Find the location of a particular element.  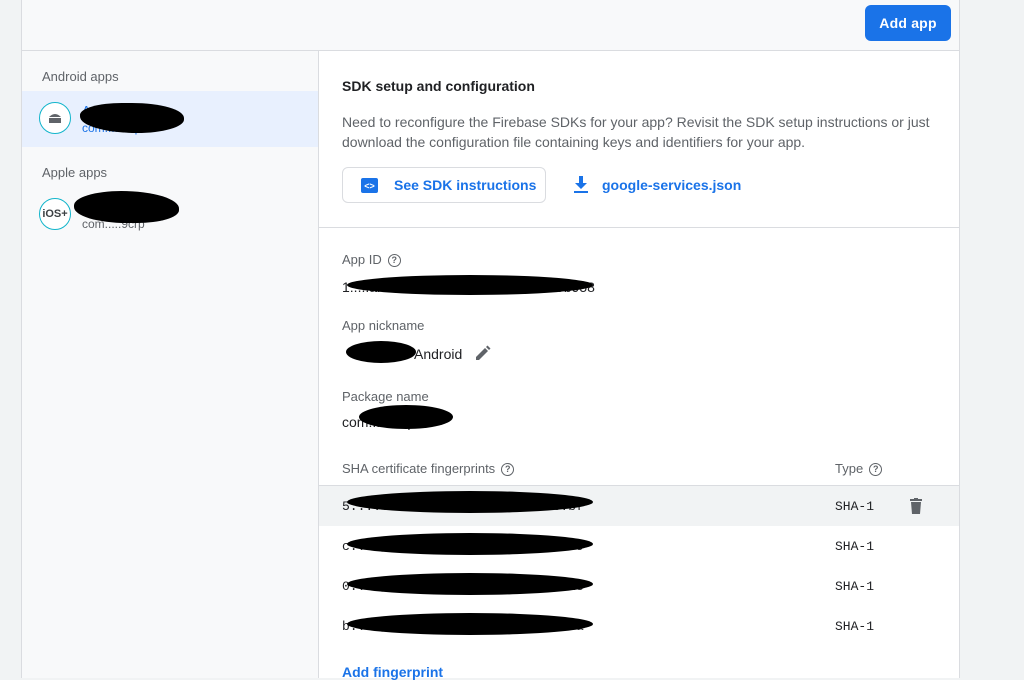

android-icon is located at coordinates (55, 118).